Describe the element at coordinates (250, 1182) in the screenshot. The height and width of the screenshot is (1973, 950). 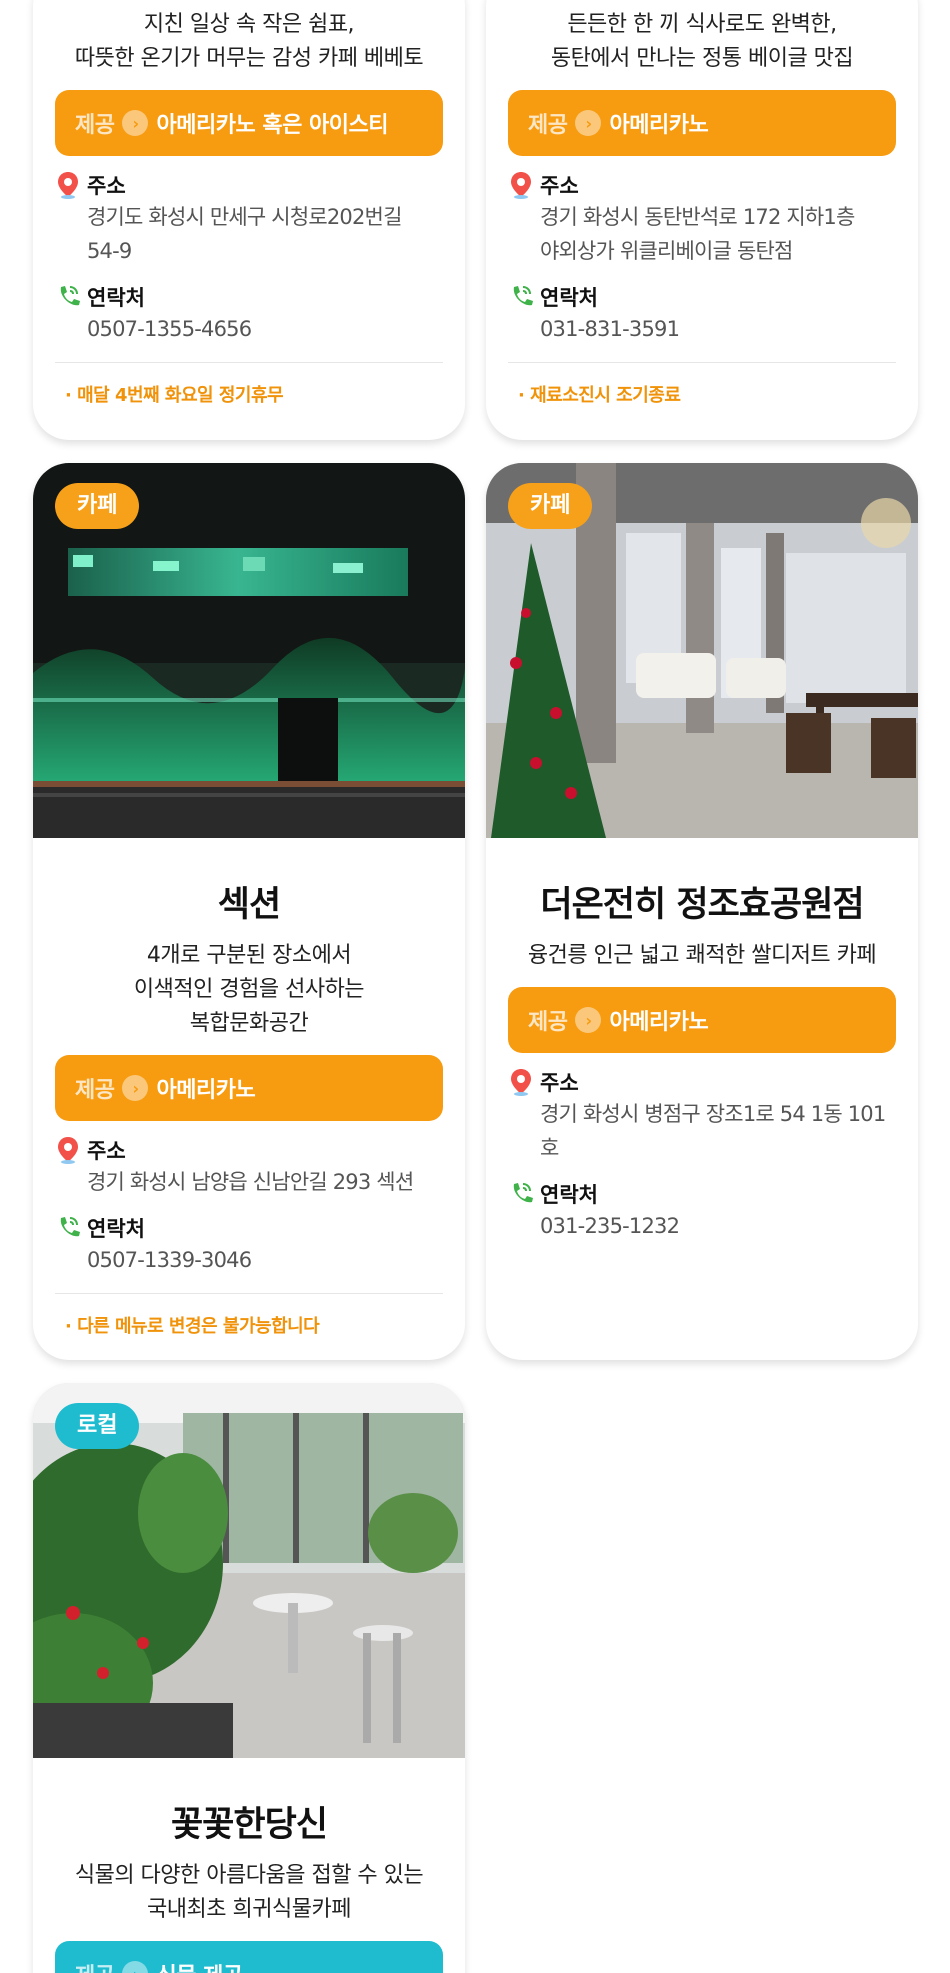
I see `address-value: 경기 화성시 남양읍 신남안길 293 섹션` at that location.